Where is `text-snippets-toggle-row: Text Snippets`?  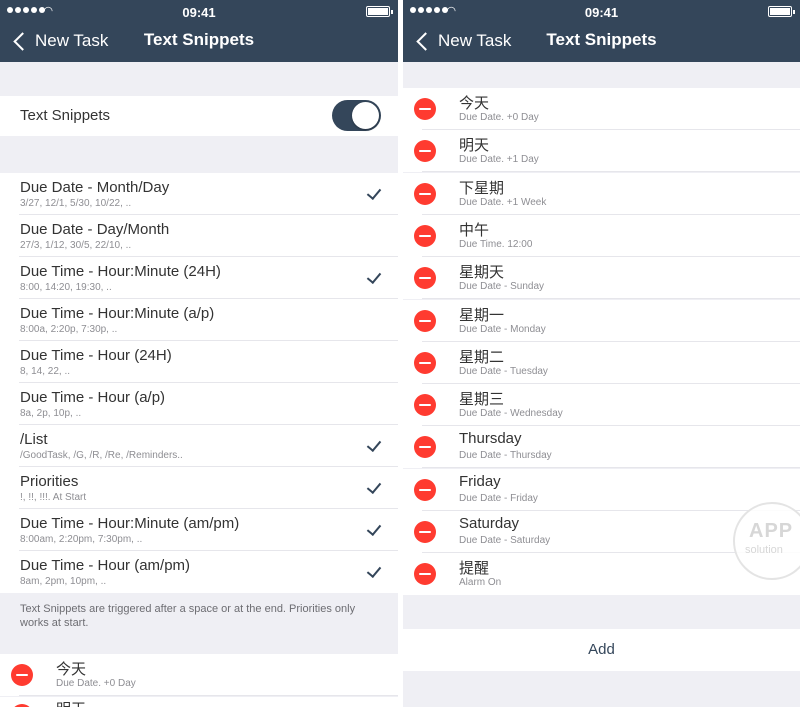 text-snippets-toggle-row: Text Snippets is located at coordinates (199, 116).